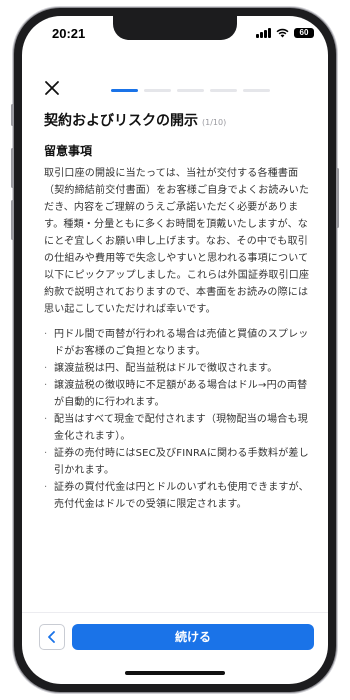 The height and width of the screenshot is (700, 350). I want to click on volume-down-button, so click(12, 220).